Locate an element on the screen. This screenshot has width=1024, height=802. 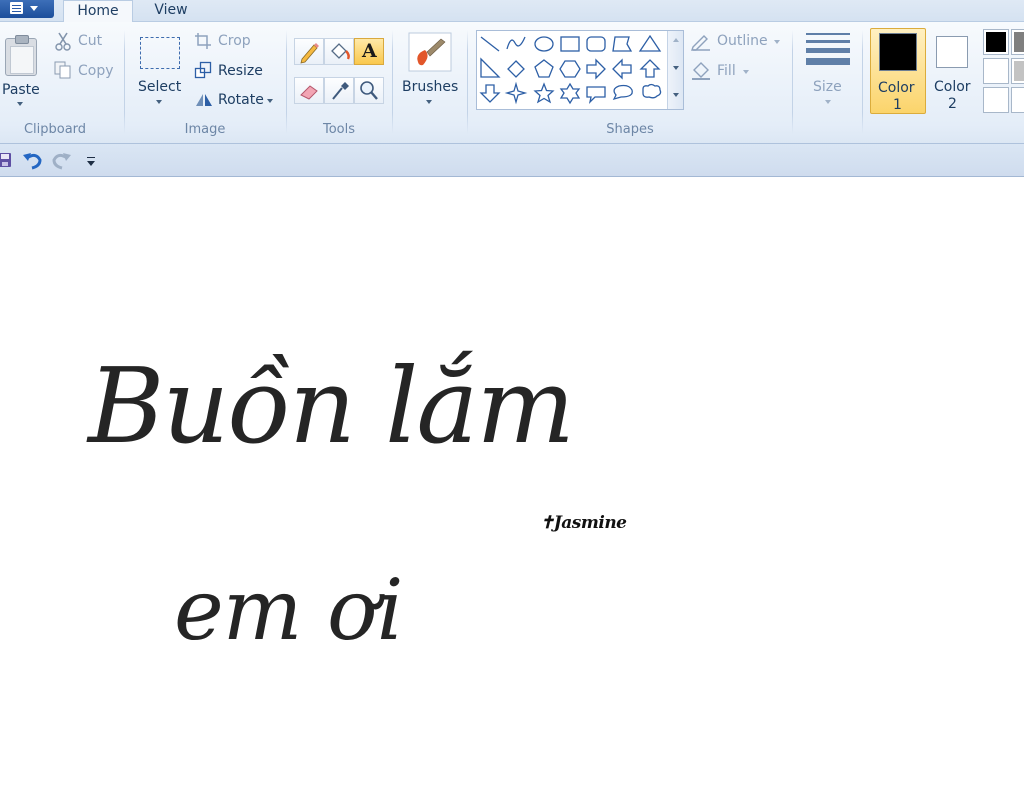
tab-home: Home is located at coordinates (98, 11).